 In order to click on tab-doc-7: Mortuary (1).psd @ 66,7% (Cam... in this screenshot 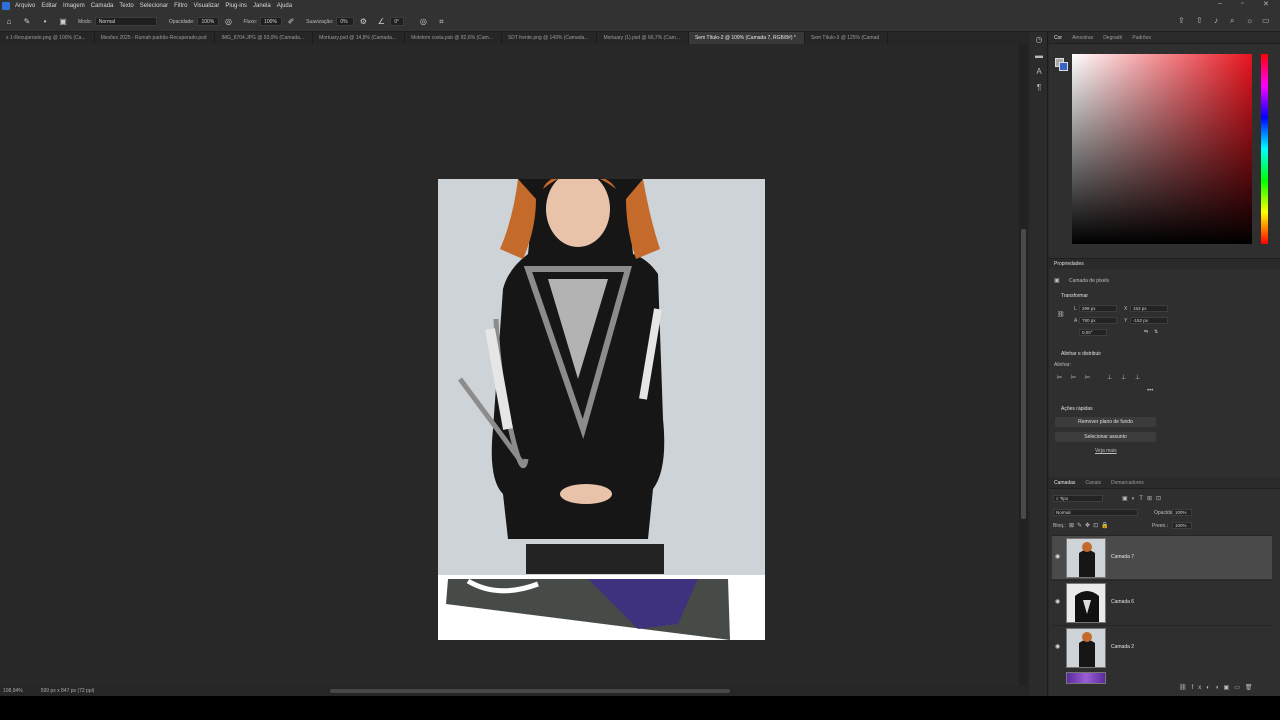, I will do `click(643, 38)`.